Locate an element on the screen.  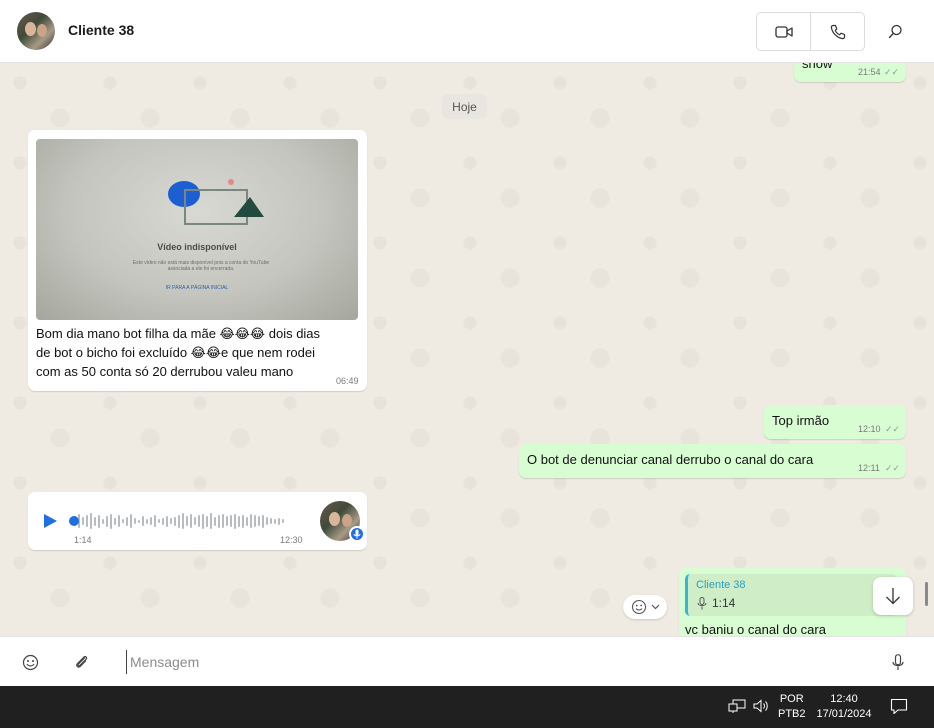
clock-date: 17/01/2024 is located at coordinates (844, 714).